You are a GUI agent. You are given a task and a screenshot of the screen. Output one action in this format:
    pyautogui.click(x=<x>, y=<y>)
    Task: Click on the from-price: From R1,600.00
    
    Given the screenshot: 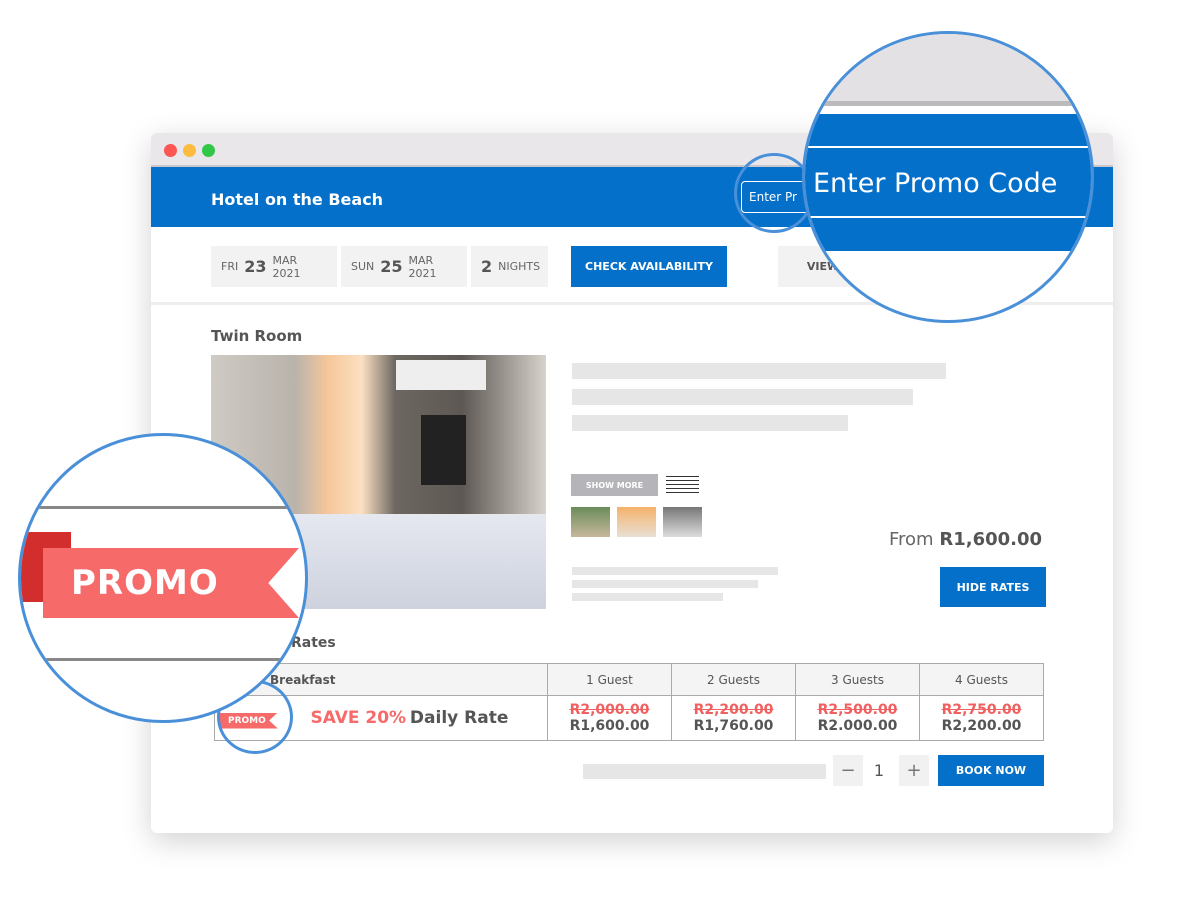 What is the action you would take?
    pyautogui.click(x=965, y=539)
    